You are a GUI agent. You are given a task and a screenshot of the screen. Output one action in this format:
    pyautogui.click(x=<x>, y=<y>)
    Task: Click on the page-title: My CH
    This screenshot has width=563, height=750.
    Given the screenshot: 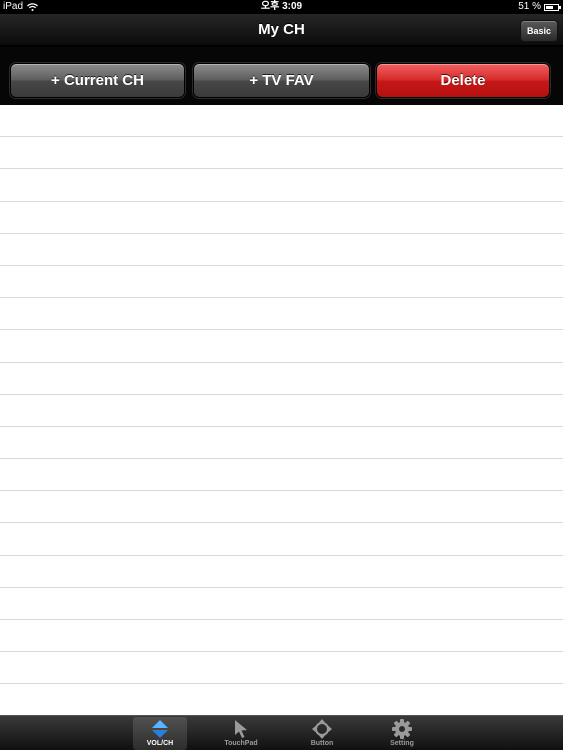 What is the action you would take?
    pyautogui.click(x=281, y=29)
    